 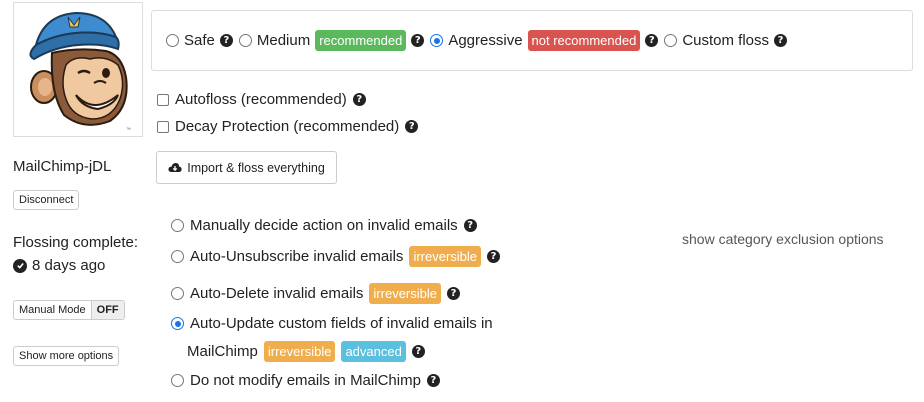 I want to click on floss-status-label: Flossing complete:, so click(x=76, y=242).